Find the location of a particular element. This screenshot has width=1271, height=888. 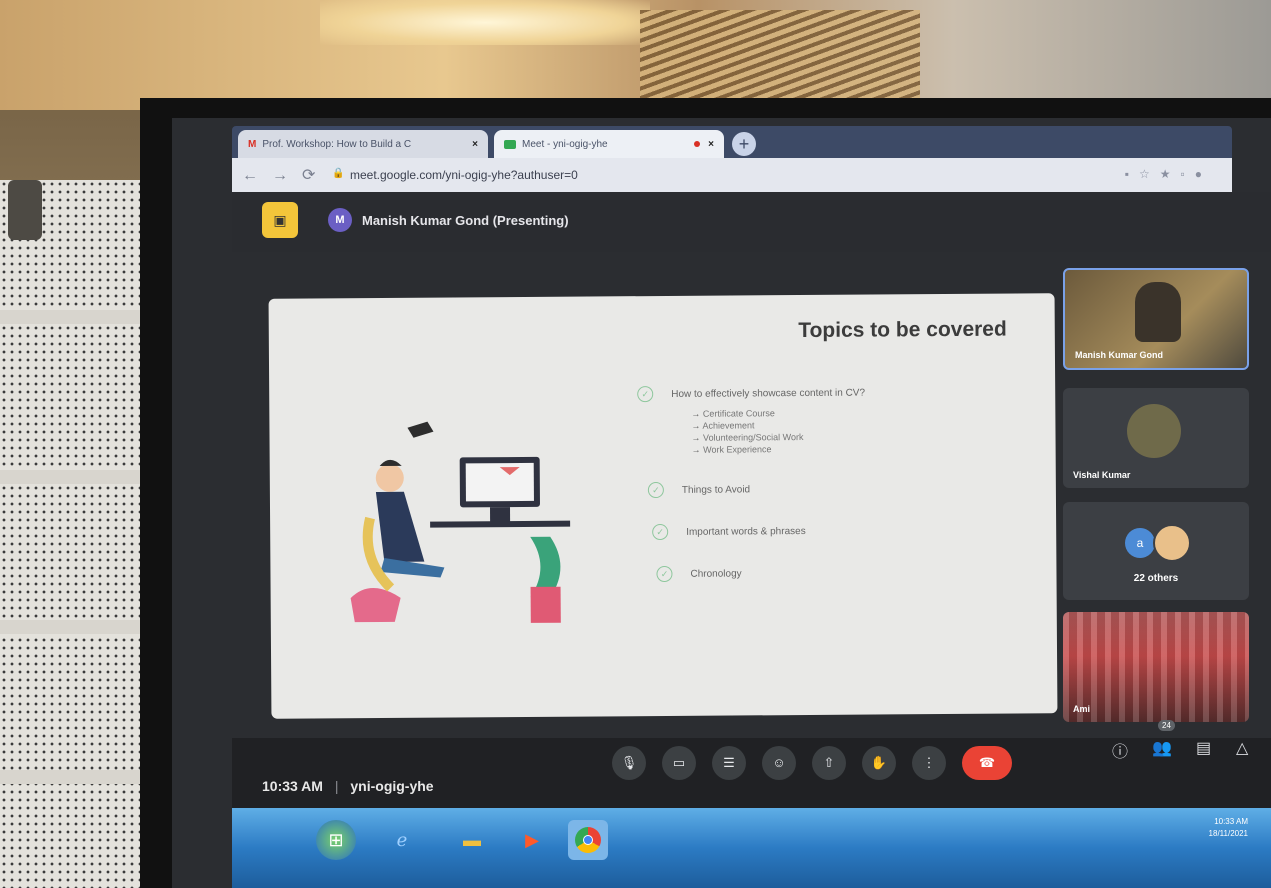

present-screen-button: ⇧ is located at coordinates (829, 763).